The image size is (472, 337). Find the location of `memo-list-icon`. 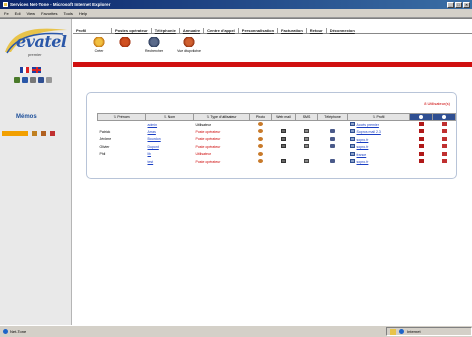

memo-list-icon is located at coordinates (43, 133).